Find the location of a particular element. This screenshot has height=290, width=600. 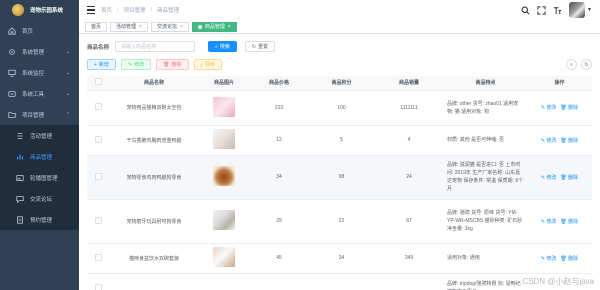

goods-points: 5 is located at coordinates (341, 140).